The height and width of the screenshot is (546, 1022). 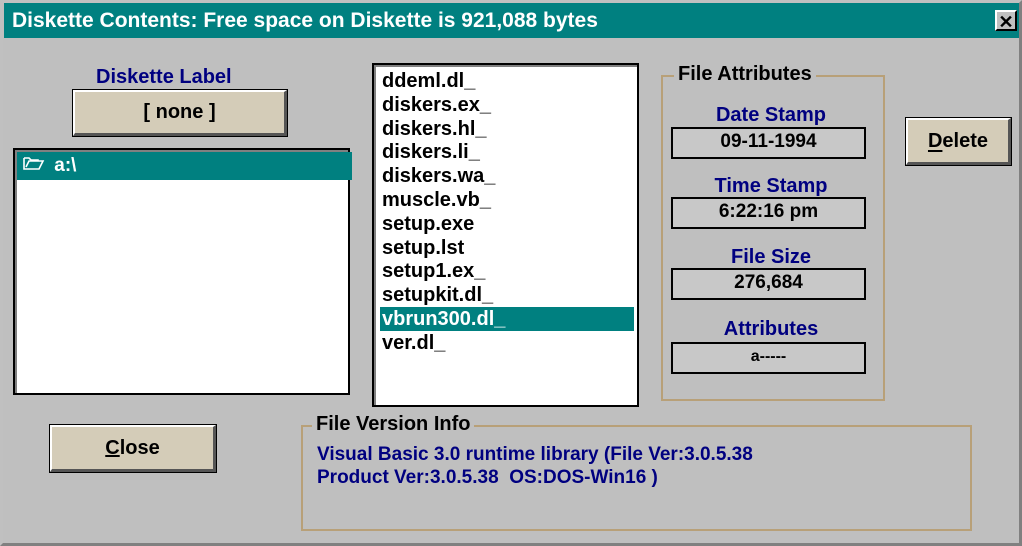 What do you see at coordinates (768, 143) in the screenshot?
I see `date-stamp-value: 09-11-1994` at bounding box center [768, 143].